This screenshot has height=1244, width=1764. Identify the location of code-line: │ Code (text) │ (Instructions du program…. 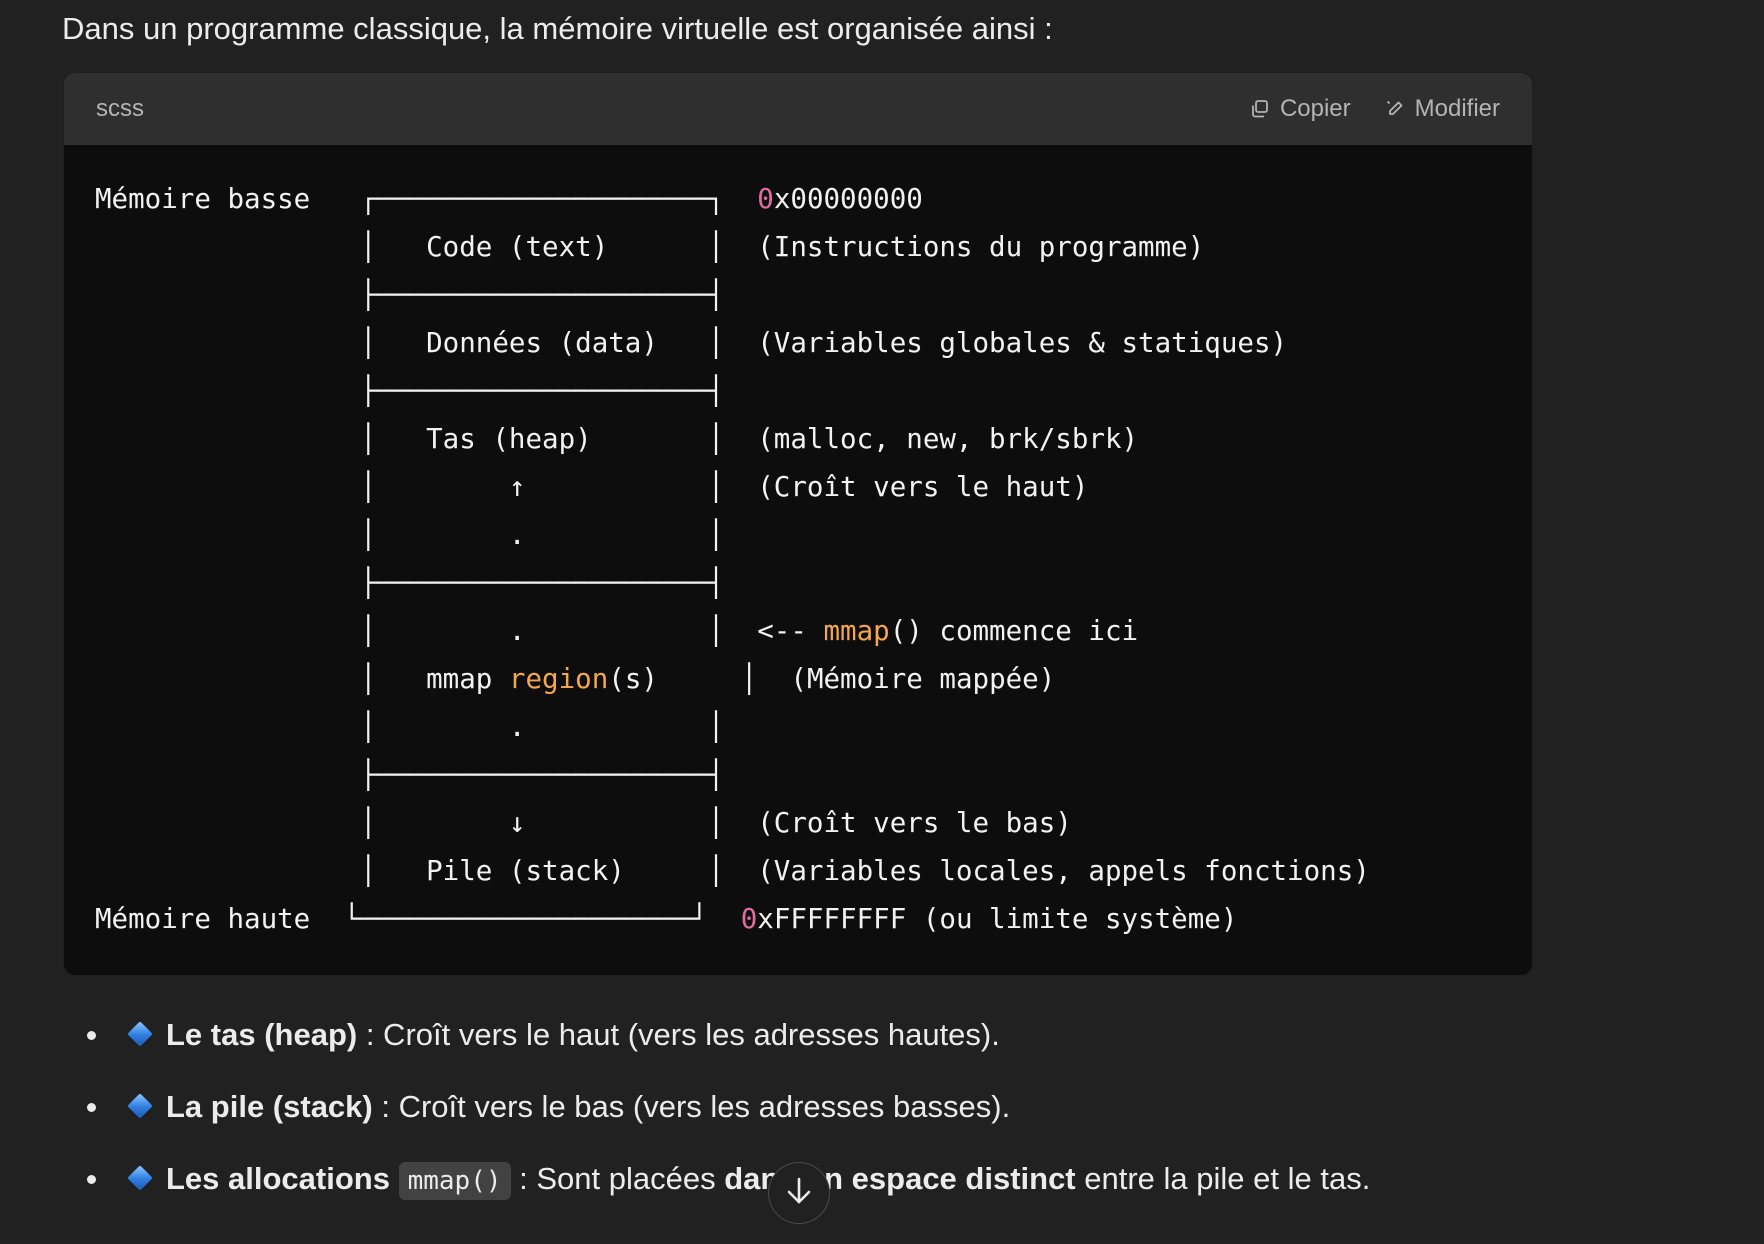
(649, 247).